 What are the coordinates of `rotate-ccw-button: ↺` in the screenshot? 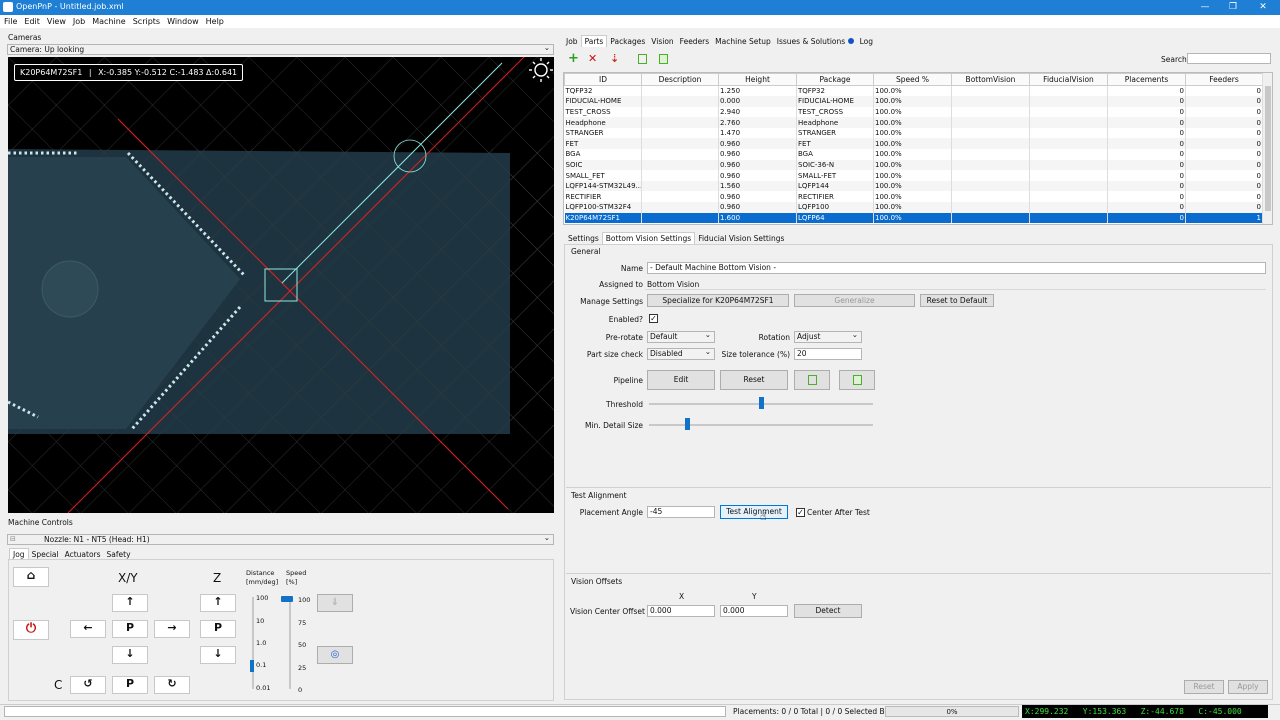 It's located at (88, 685).